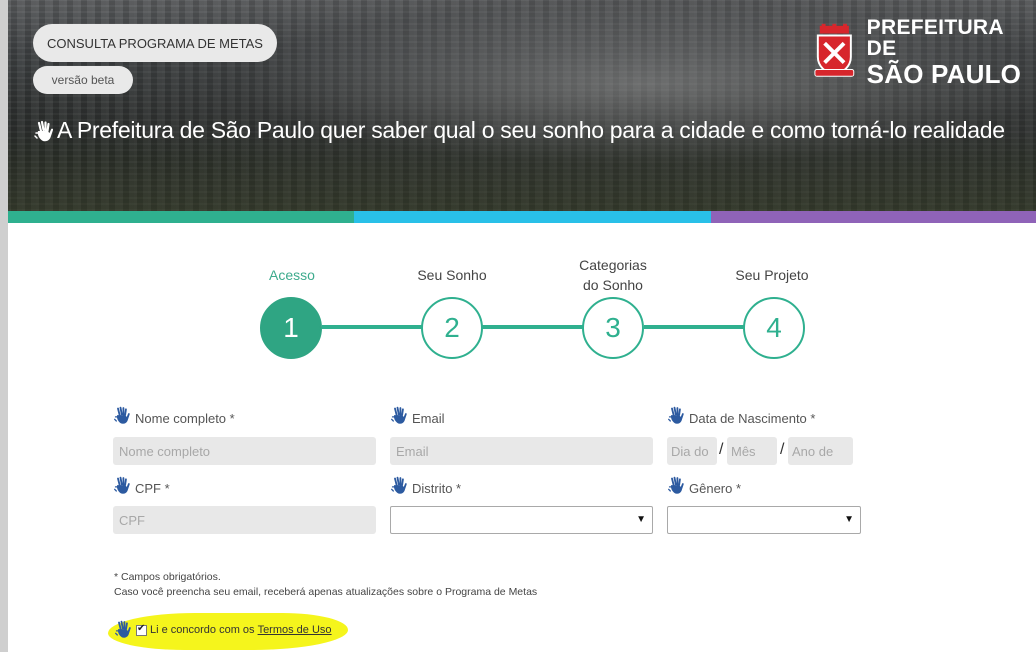  I want to click on gender-label: Gênero *, so click(704, 486).